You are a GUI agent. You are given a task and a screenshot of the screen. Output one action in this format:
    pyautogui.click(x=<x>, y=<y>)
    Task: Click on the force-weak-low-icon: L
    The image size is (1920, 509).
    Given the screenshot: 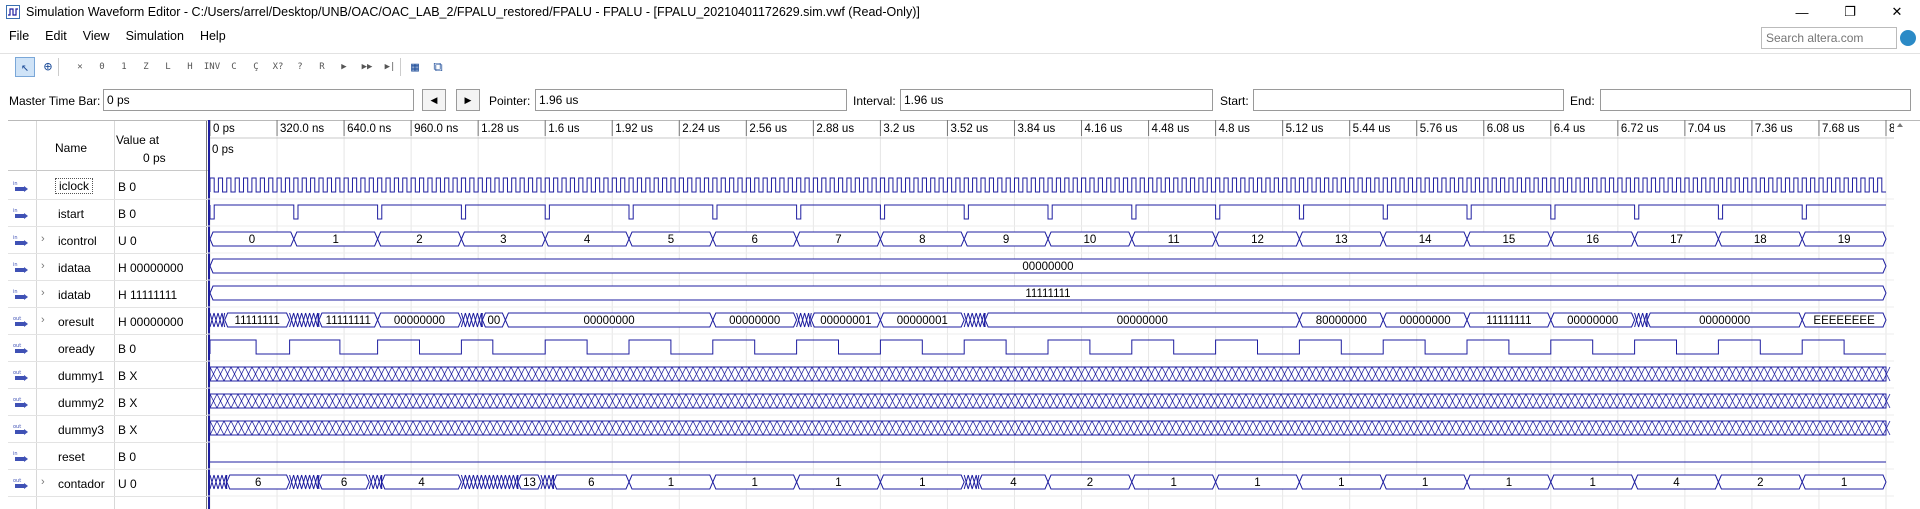 What is the action you would take?
    pyautogui.click(x=168, y=67)
    